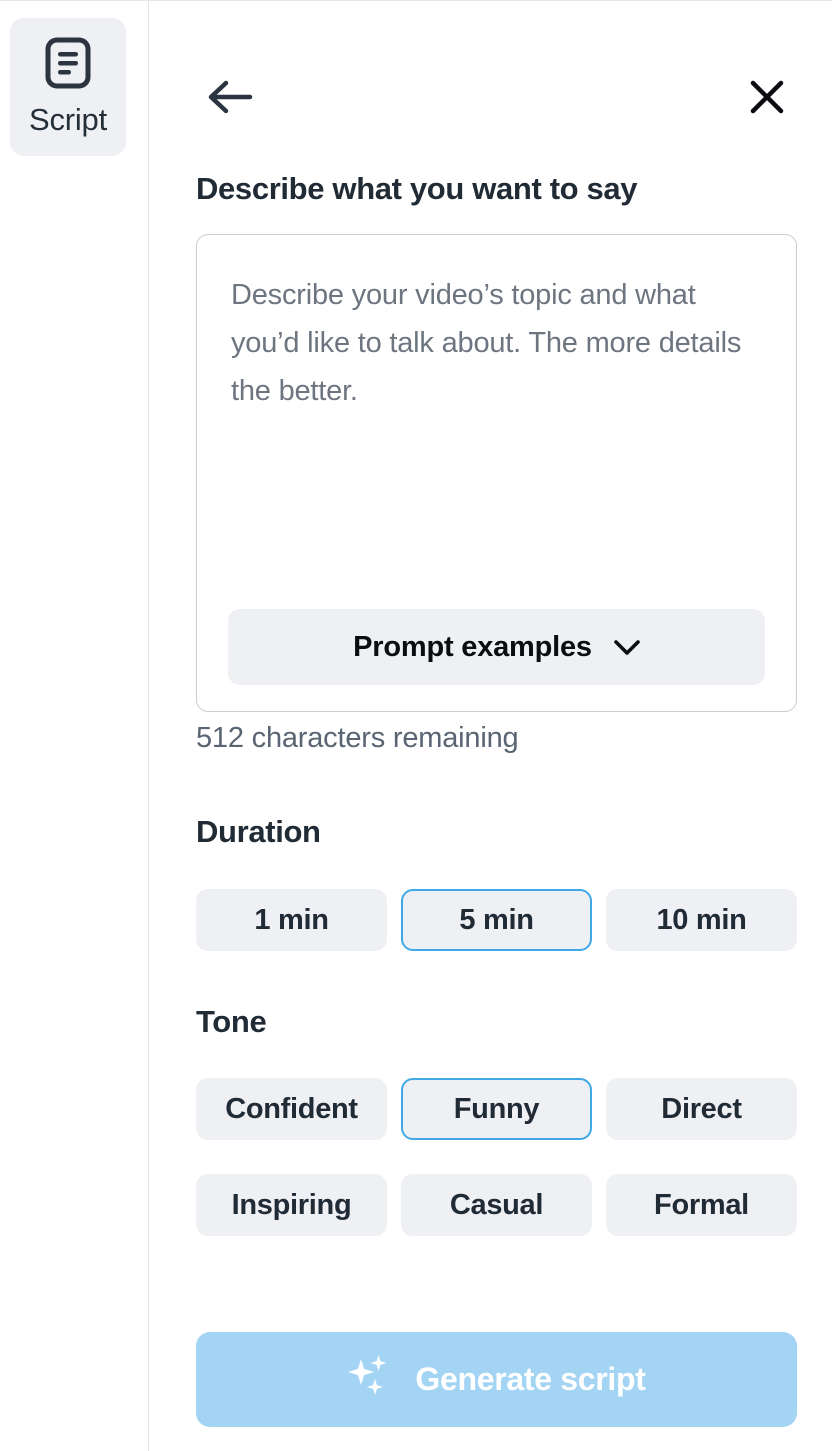 This screenshot has height=1451, width=832. Describe the element at coordinates (701, 1205) in the screenshot. I see `tone-option-formal: Formal` at that location.